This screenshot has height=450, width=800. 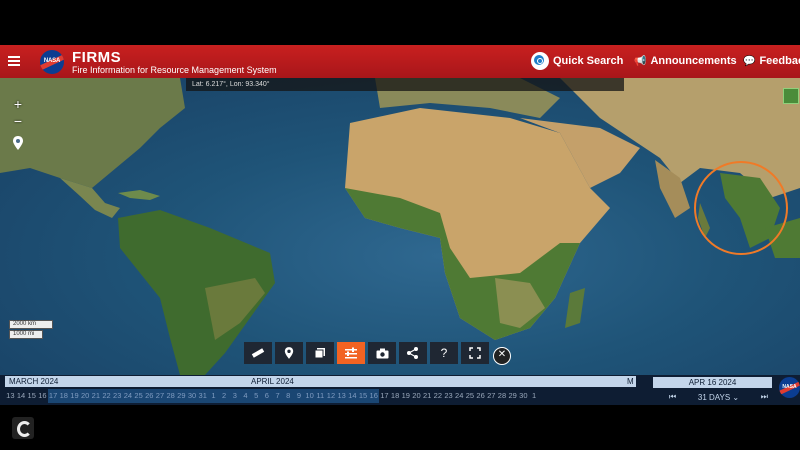 What do you see at coordinates (245, 396) in the screenshot?
I see `timeline-day: 4` at bounding box center [245, 396].